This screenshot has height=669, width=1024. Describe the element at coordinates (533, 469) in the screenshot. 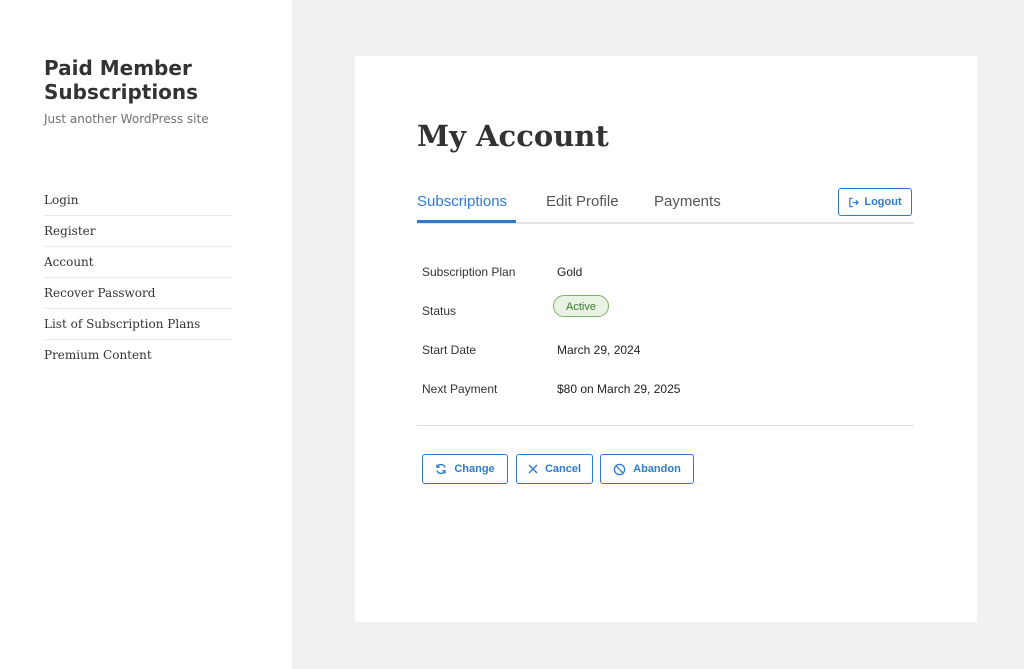

I see `close-icon` at that location.